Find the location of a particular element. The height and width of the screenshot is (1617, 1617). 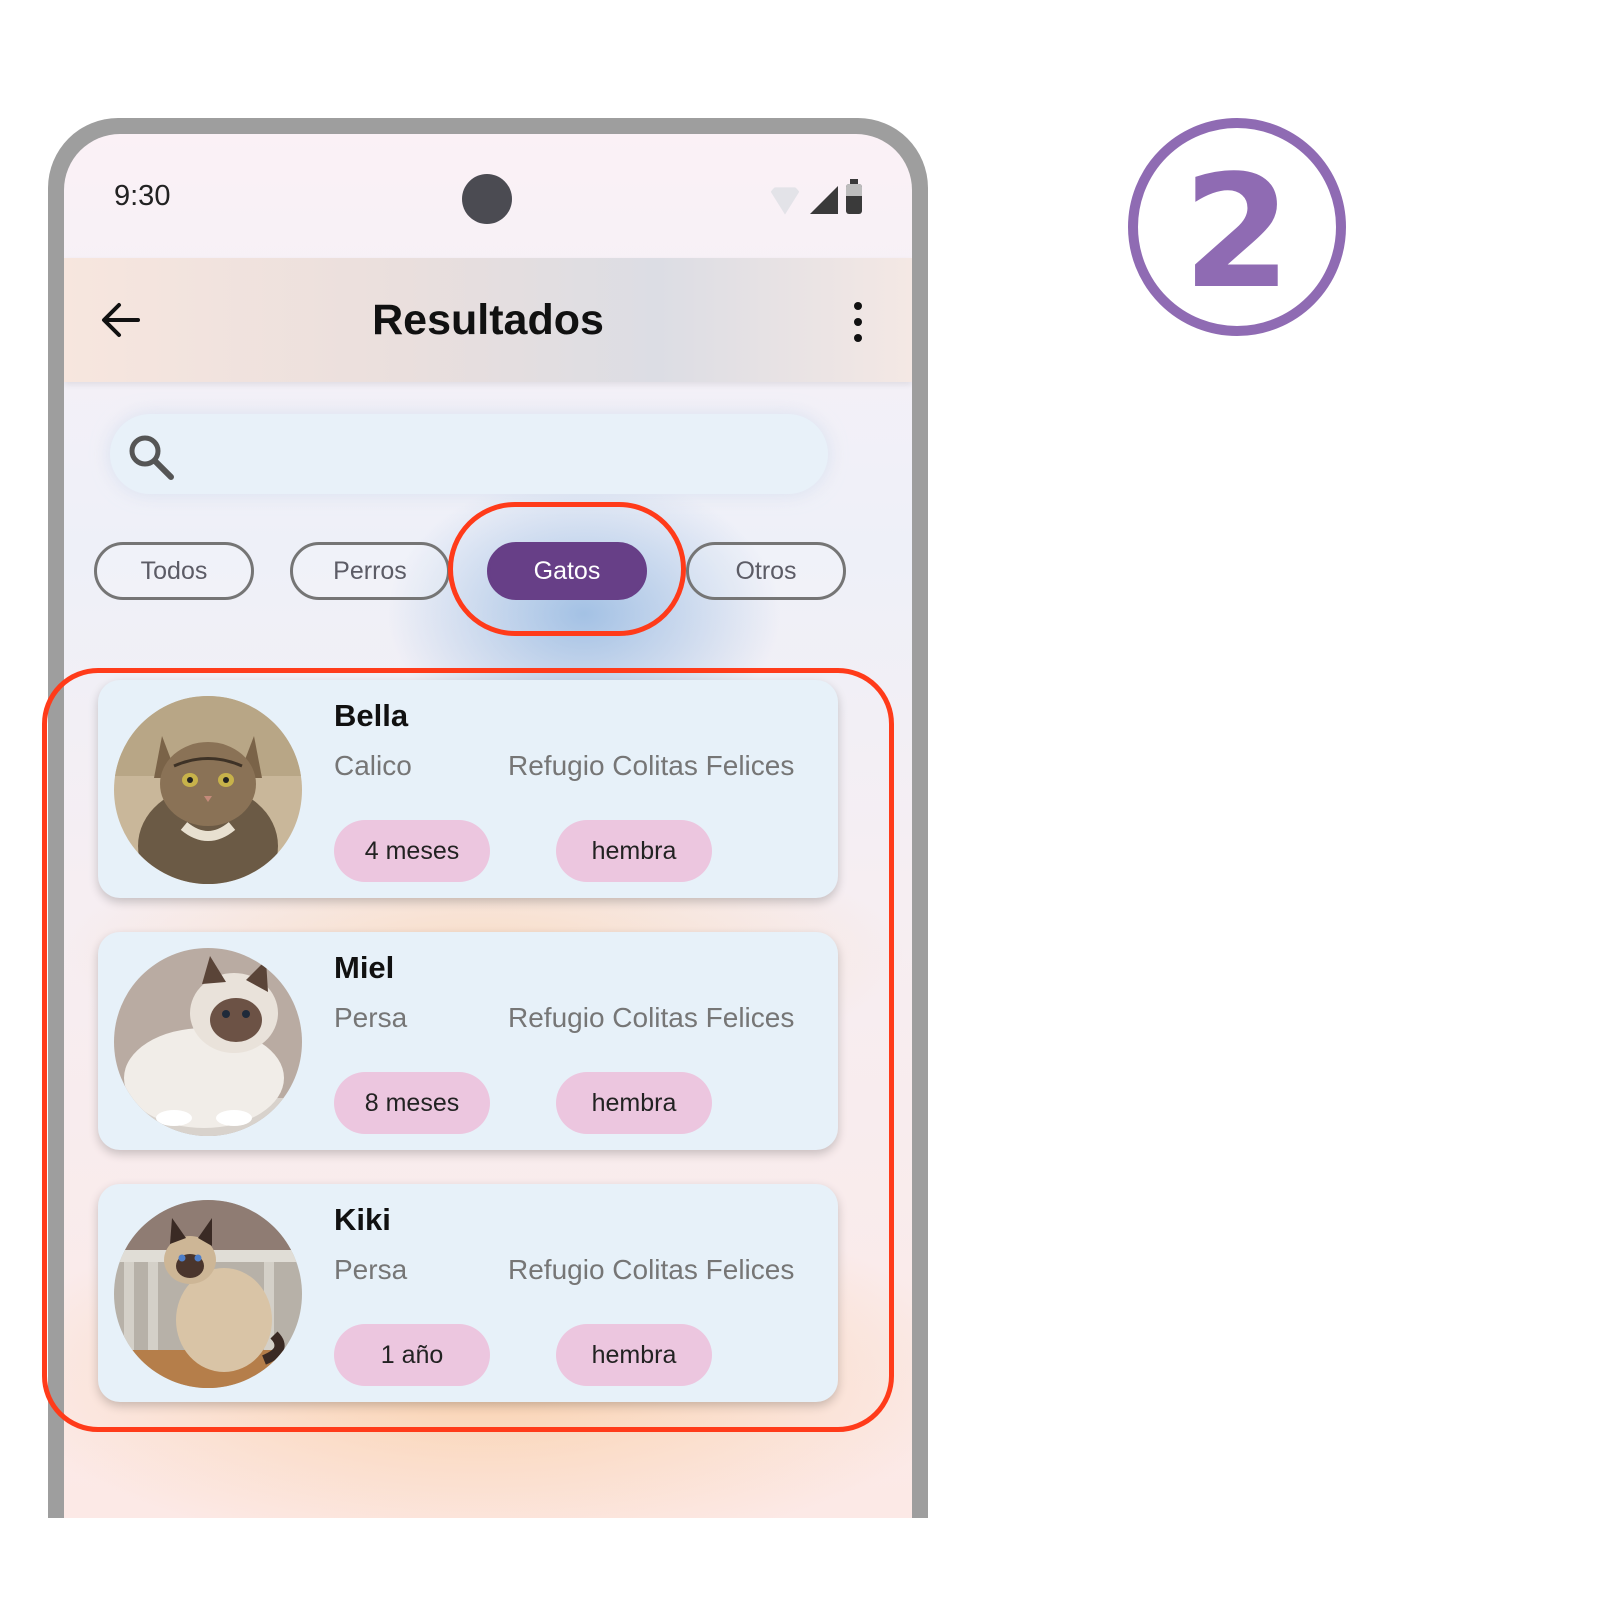

step-number-badge: 2 is located at coordinates (1237, 227).